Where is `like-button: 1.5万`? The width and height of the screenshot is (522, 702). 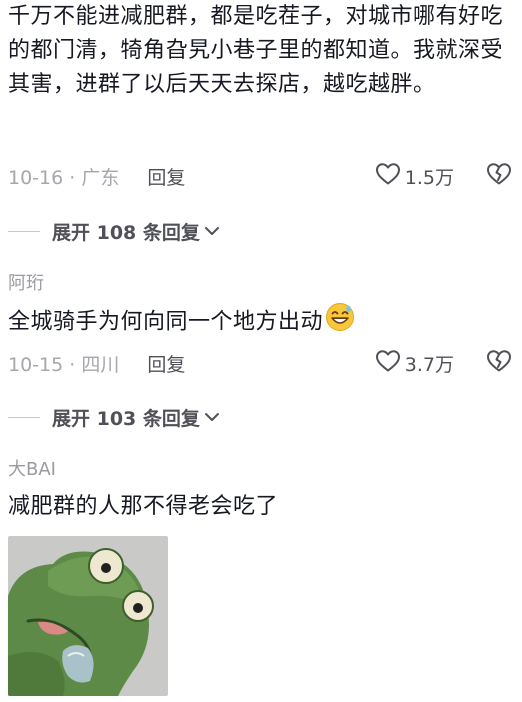 like-button: 1.5万 is located at coordinates (414, 176).